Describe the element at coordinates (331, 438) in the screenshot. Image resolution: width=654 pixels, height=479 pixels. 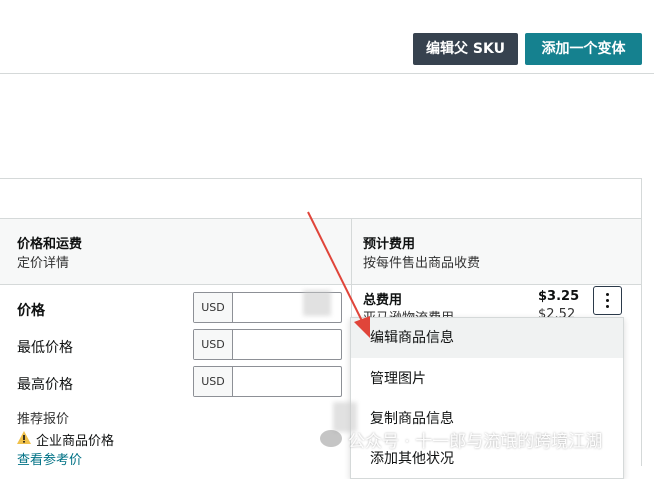
I see `wechat-icon` at that location.